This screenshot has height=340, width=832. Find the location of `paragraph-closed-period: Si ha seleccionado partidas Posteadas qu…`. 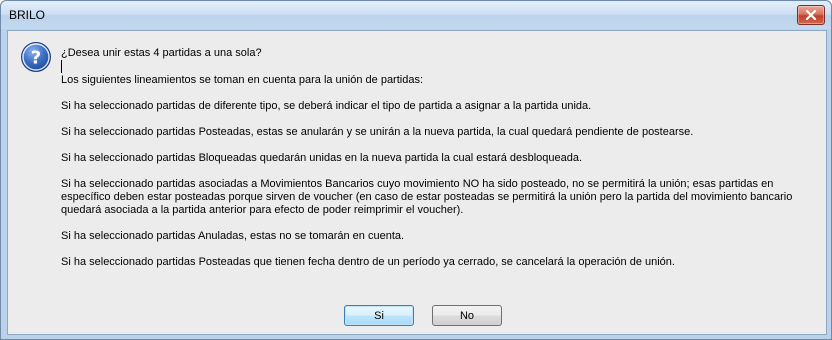

paragraph-closed-period: Si ha seleccionado partidas Posteadas qu… is located at coordinates (368, 262).